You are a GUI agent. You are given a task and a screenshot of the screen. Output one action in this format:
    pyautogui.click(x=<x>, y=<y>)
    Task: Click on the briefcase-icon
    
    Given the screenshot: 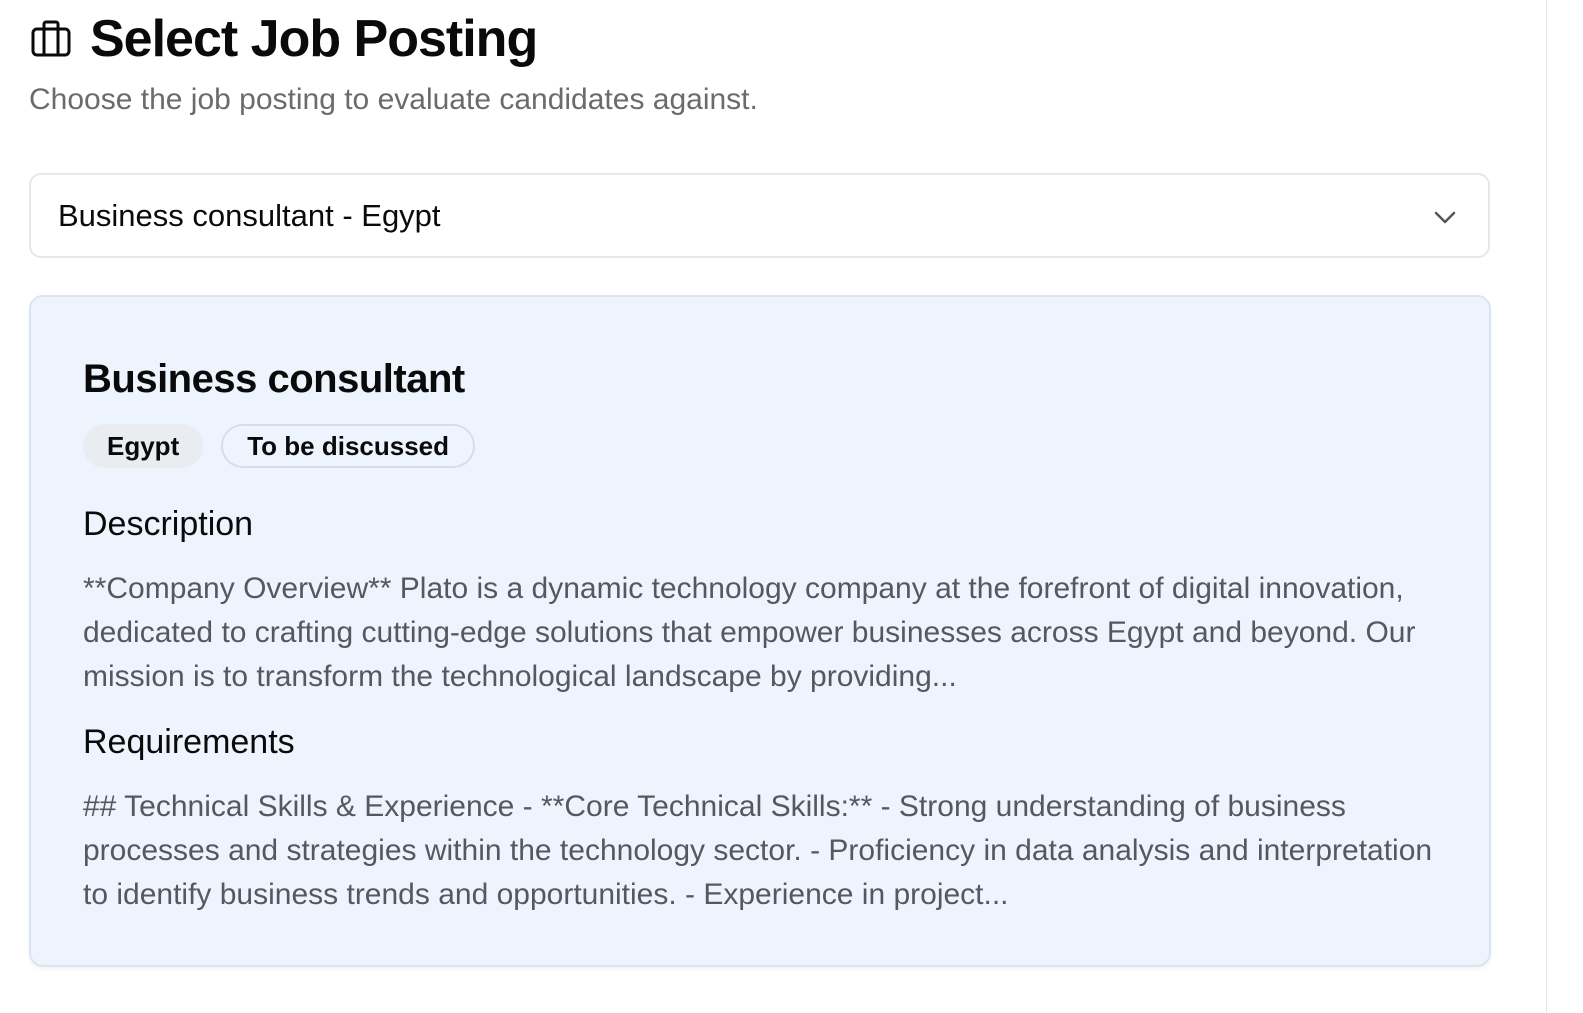 What is the action you would take?
    pyautogui.click(x=51, y=38)
    